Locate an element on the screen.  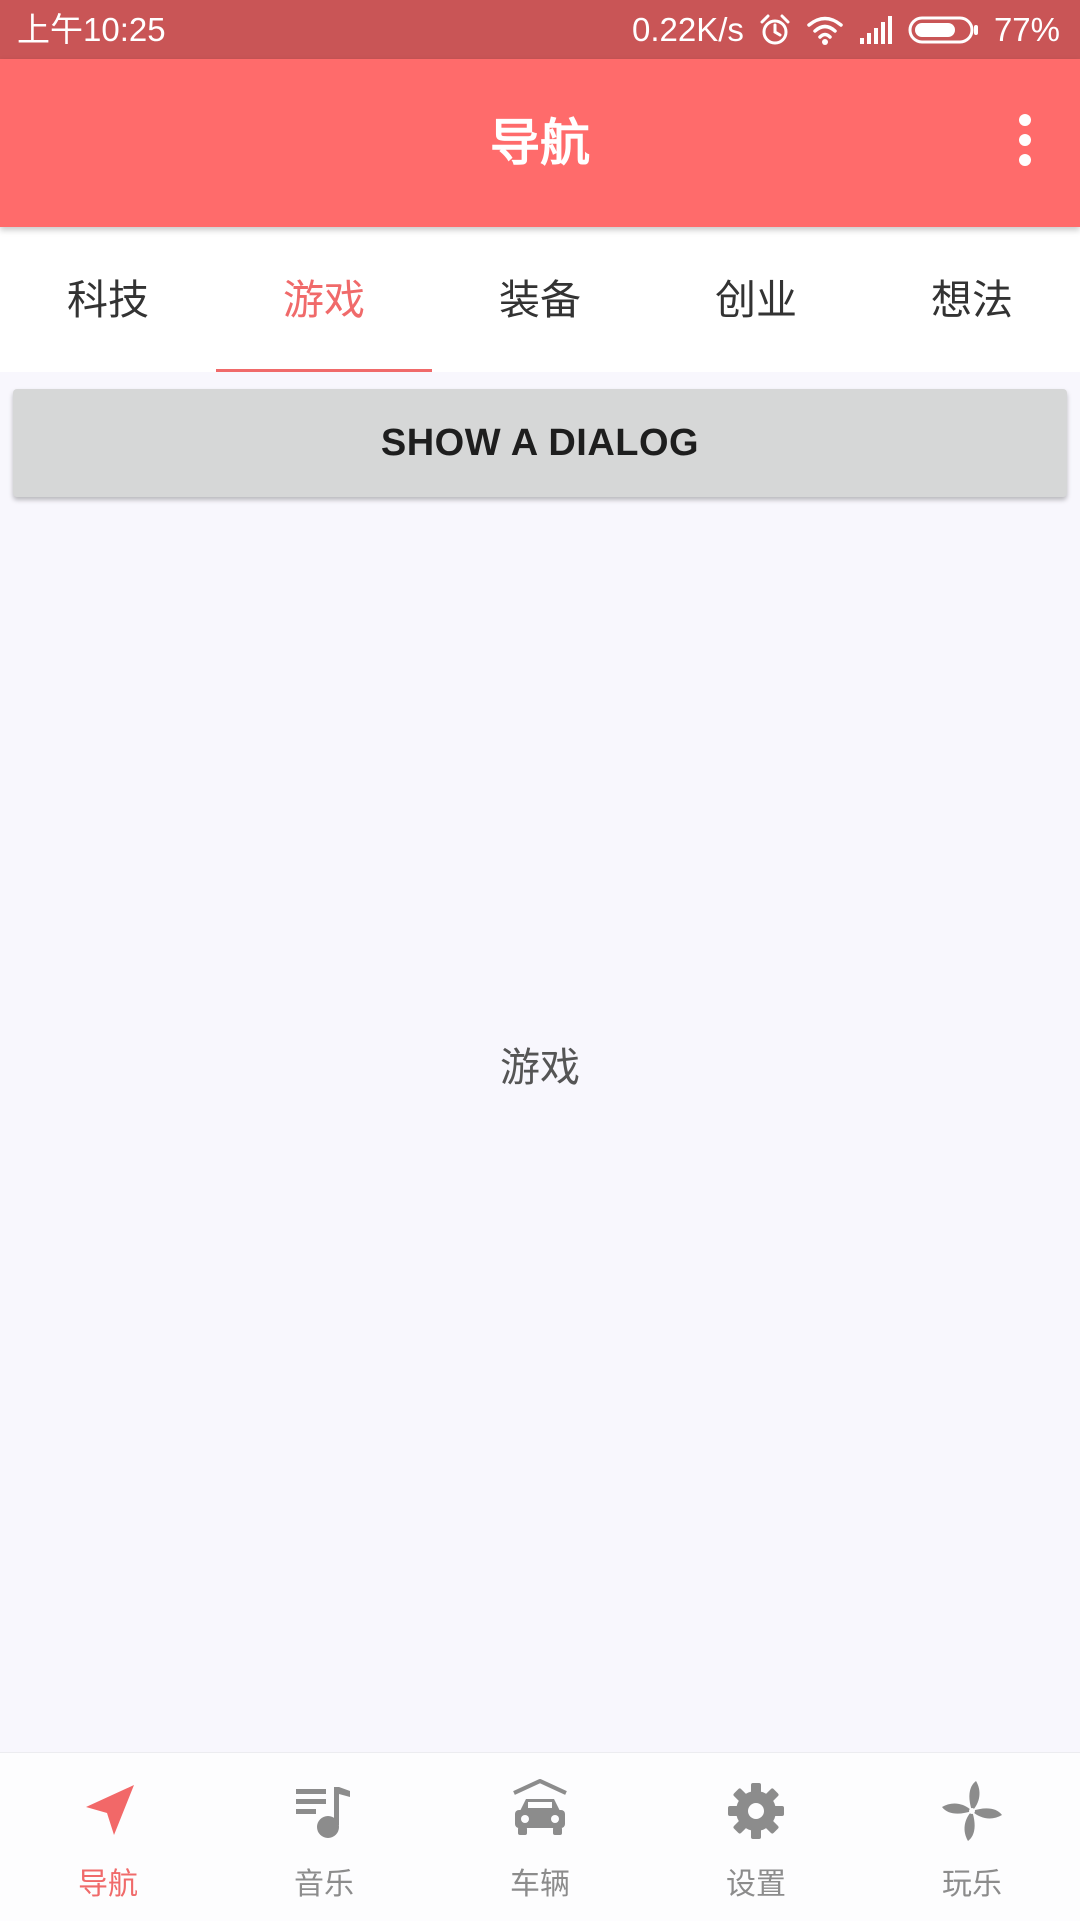
nav-item-settings: 设置 is located at coordinates (756, 1837).